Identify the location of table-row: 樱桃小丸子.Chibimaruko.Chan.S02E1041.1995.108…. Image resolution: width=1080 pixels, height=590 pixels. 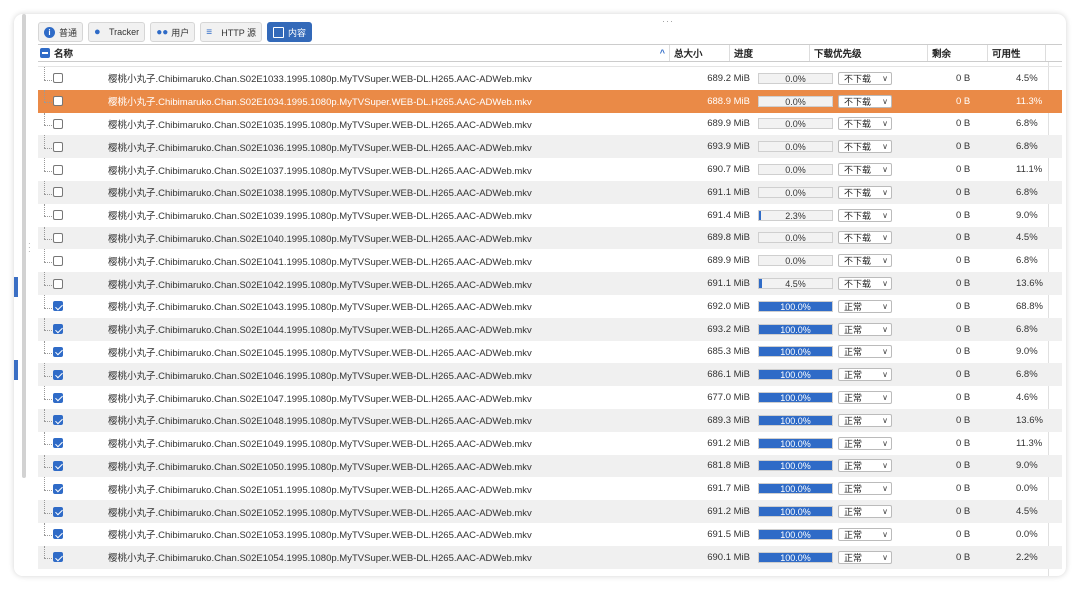
(550, 260).